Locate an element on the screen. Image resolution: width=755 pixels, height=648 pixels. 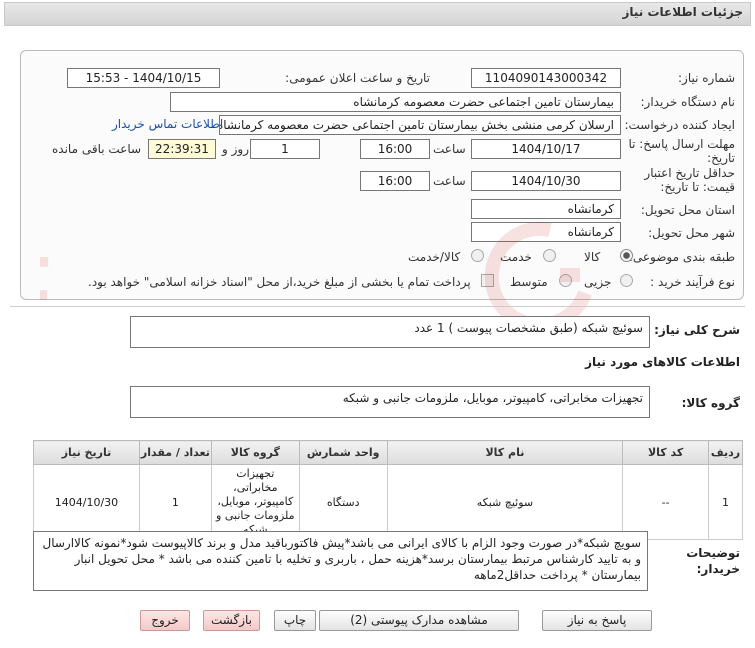
col-group: گروه کالا is located at coordinates (255, 452).